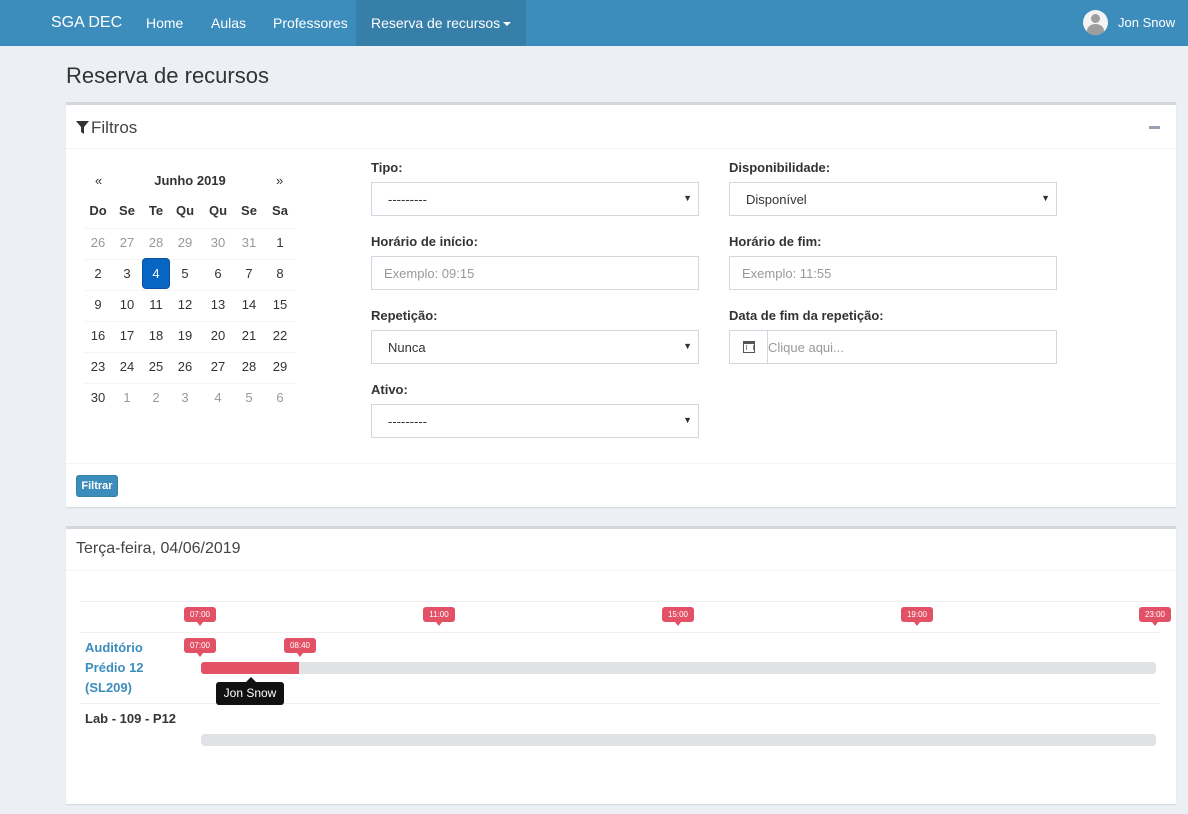  What do you see at coordinates (436, 23) in the screenshot?
I see `nav-reserva-recursos-label: Reserva de recursos` at bounding box center [436, 23].